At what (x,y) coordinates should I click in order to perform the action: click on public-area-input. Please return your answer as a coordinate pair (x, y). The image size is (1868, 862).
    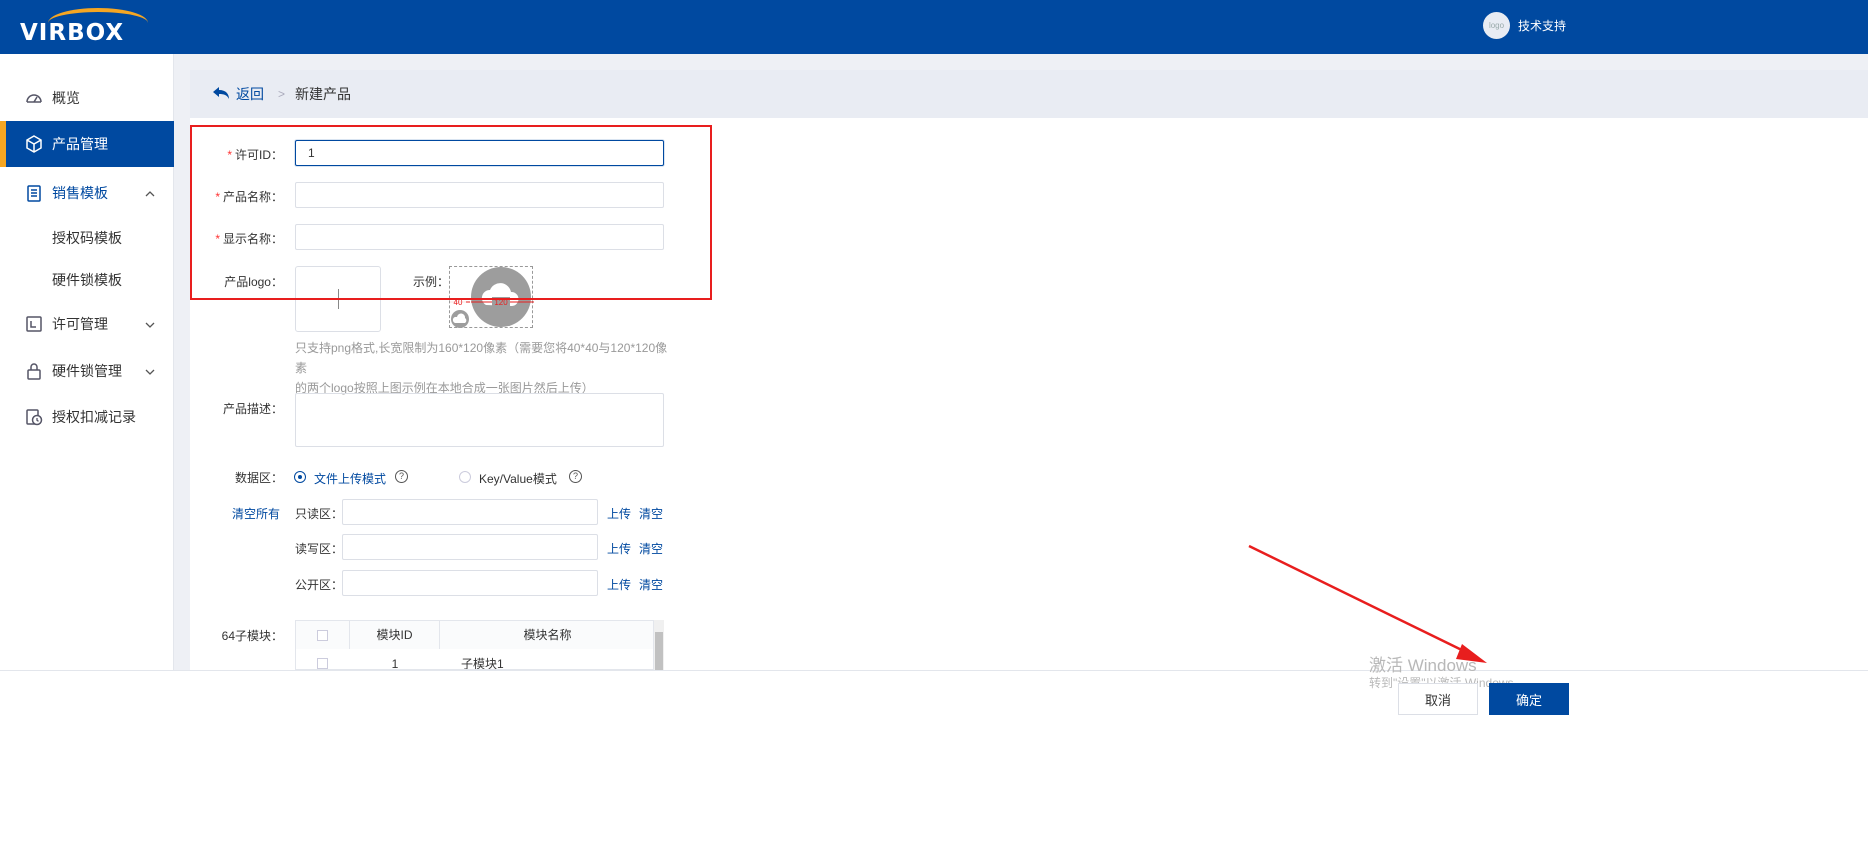
    Looking at the image, I should click on (470, 583).